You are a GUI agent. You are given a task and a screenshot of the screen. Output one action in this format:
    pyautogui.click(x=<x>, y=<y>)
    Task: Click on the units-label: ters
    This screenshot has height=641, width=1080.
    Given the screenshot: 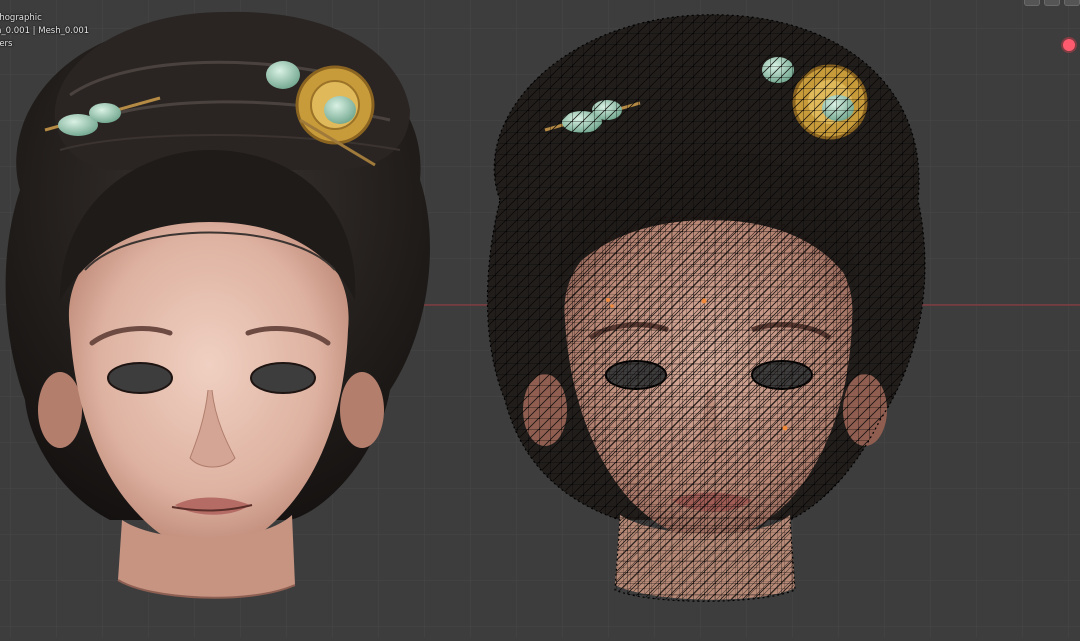 What is the action you would take?
    pyautogui.click(x=6, y=44)
    